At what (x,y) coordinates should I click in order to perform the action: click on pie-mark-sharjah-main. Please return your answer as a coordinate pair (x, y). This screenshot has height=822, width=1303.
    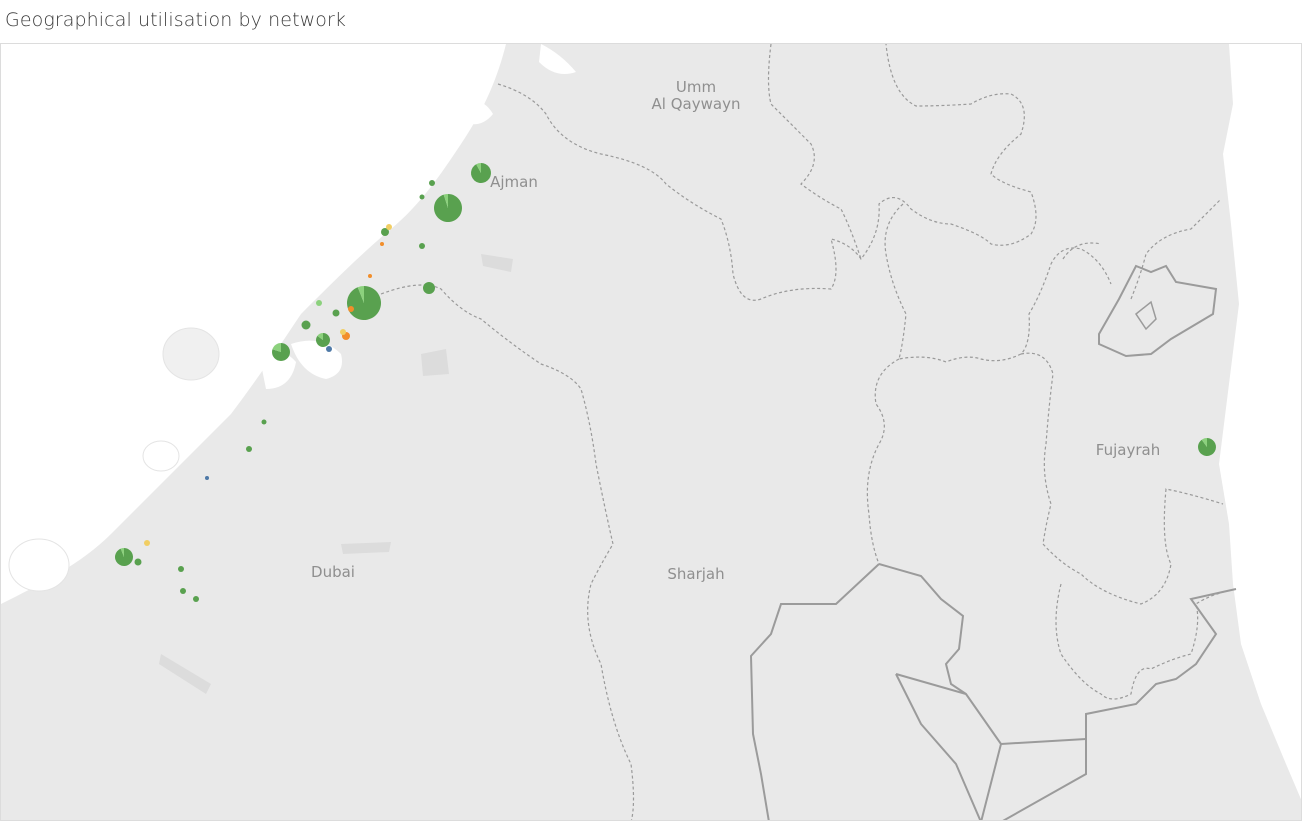
    Looking at the image, I should click on (364, 303).